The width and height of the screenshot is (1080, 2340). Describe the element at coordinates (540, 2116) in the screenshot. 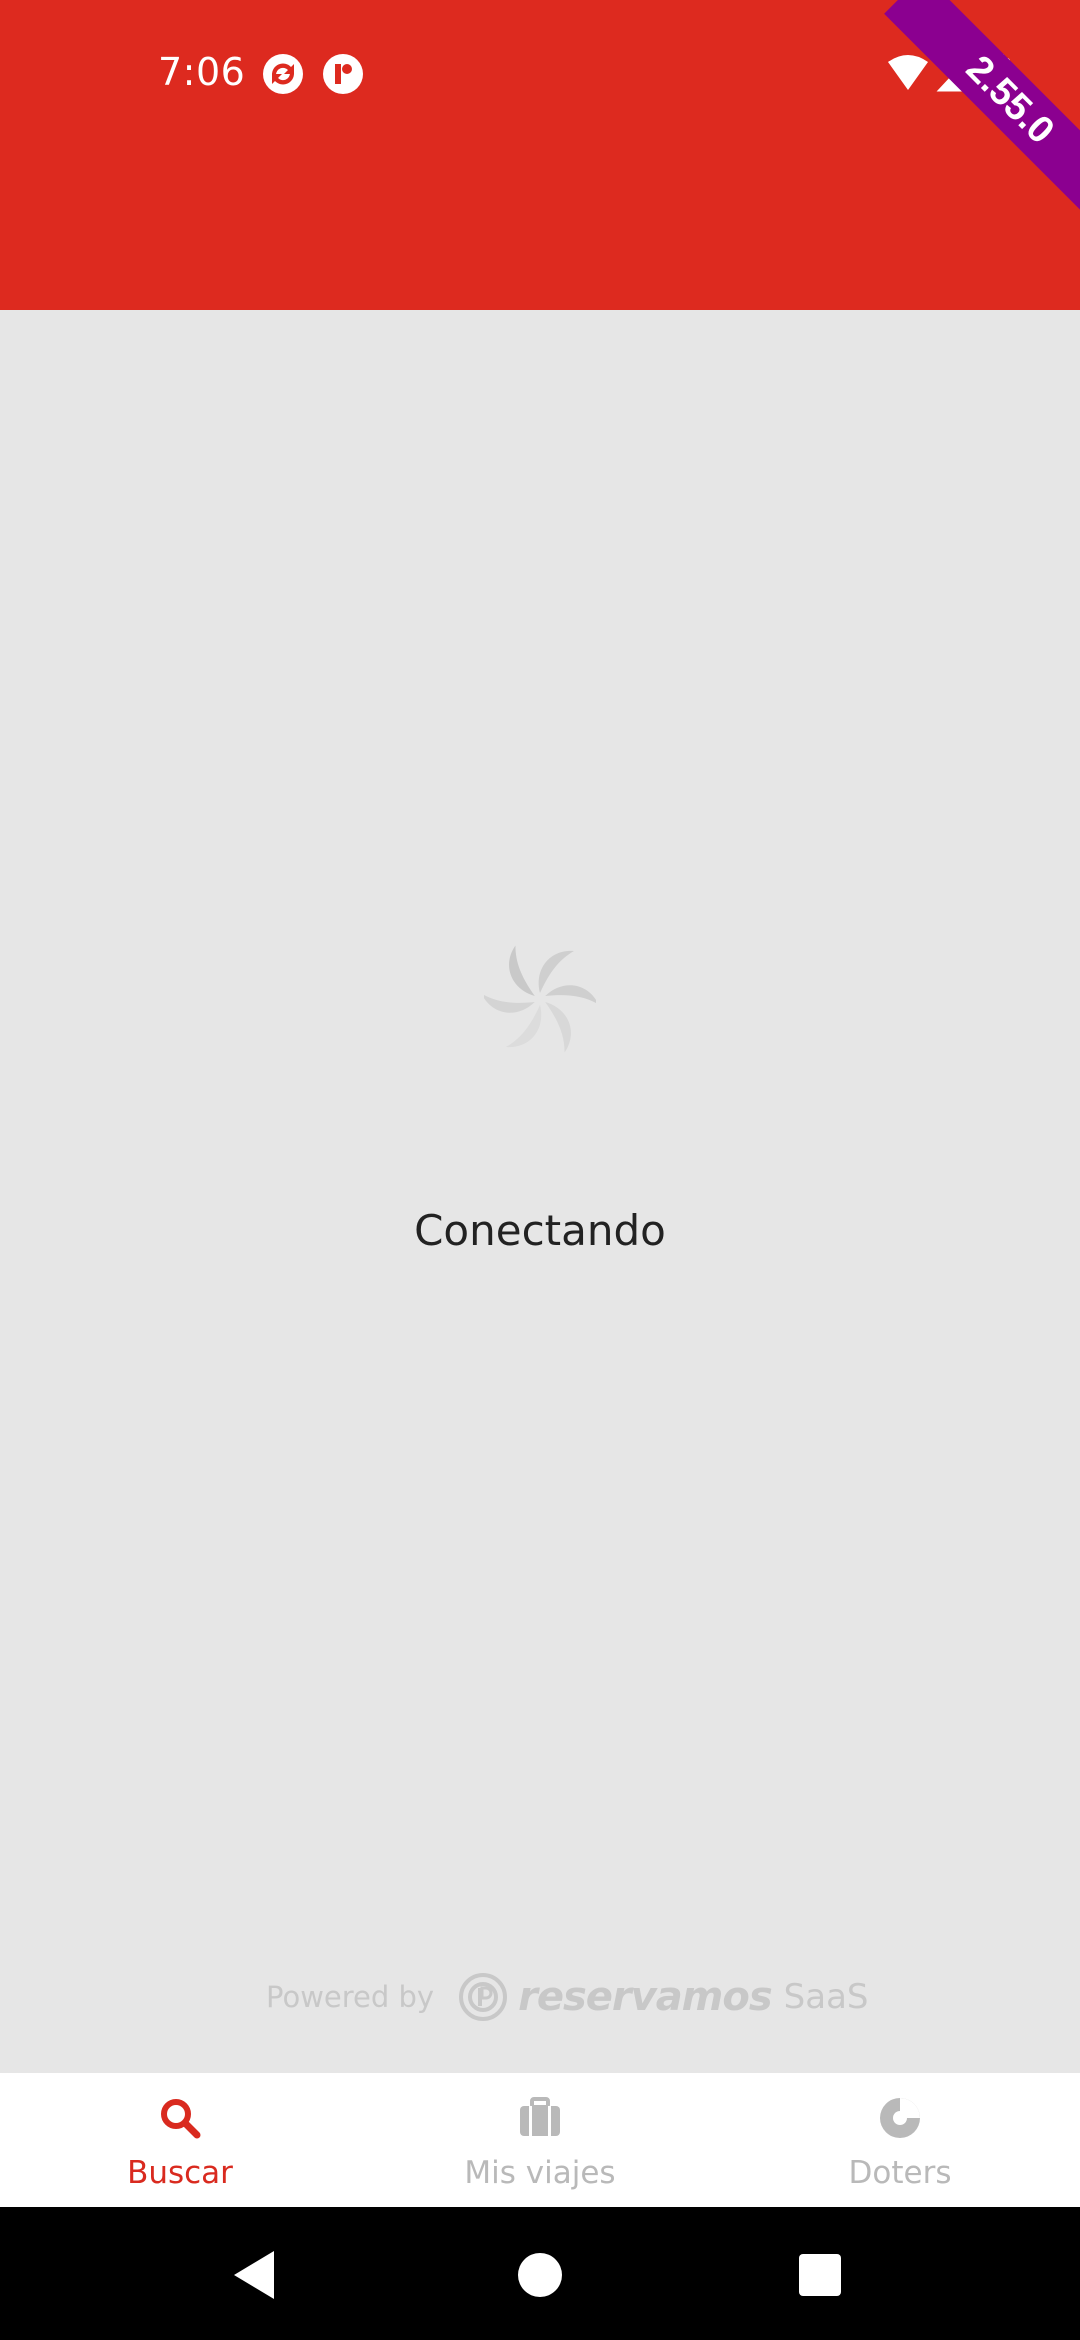

I see `briefcase-icon` at that location.